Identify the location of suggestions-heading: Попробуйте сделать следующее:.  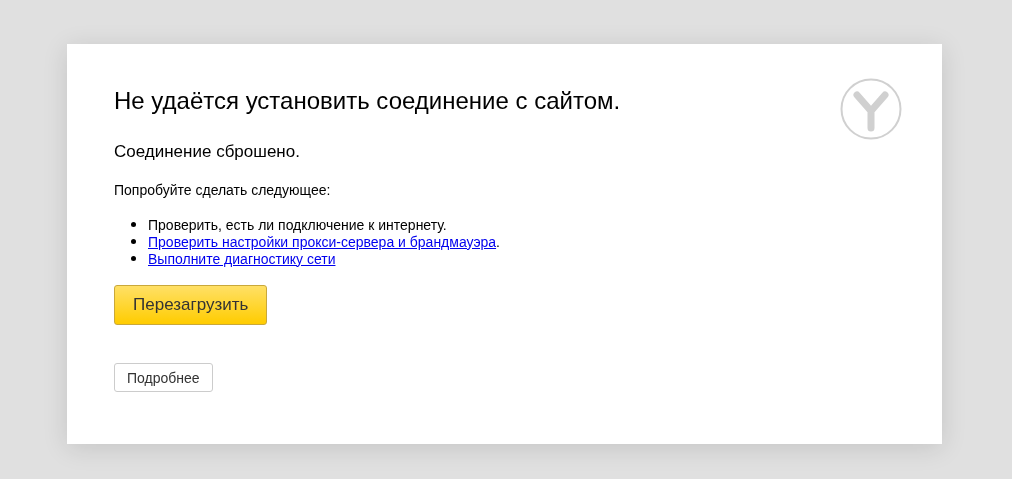
(223, 190).